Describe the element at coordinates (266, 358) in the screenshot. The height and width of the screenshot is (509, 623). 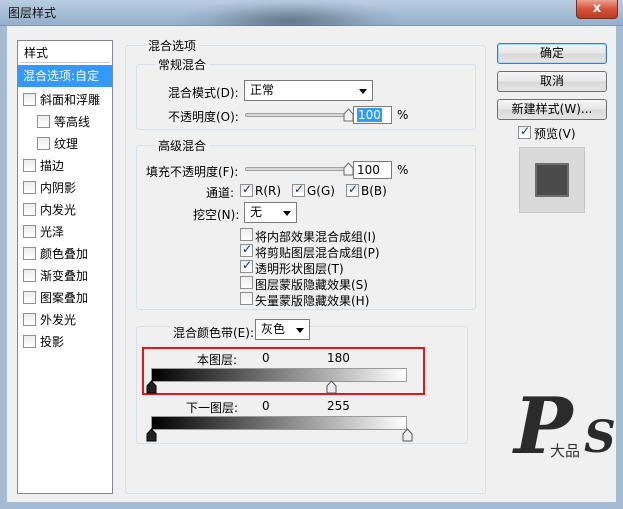
I see `this-layer-low-value: 0` at that location.